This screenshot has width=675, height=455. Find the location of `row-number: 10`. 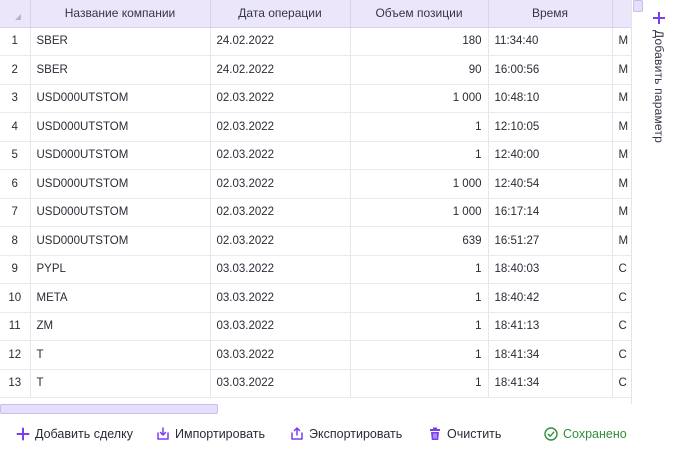

row-number: 10 is located at coordinates (15, 298).